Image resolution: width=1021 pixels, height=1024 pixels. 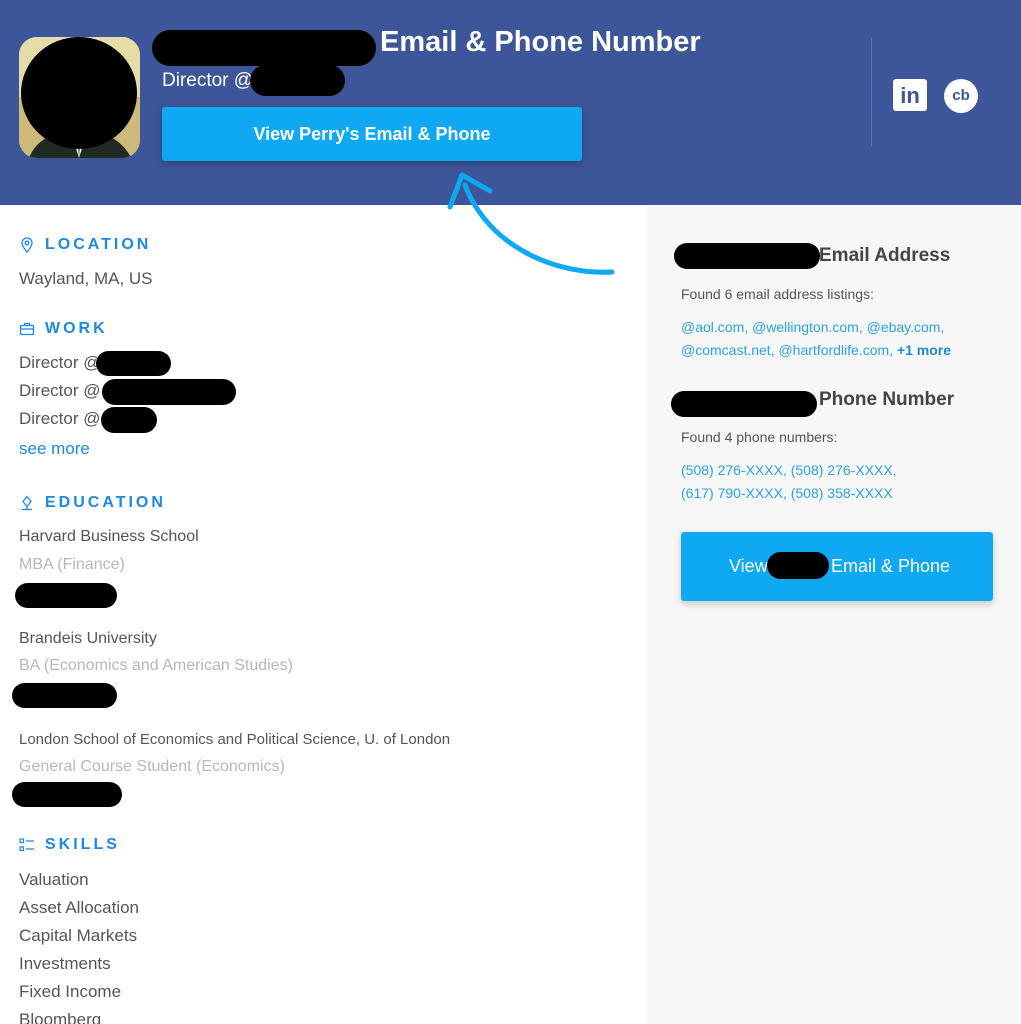 I want to click on side-button-label-end: Email & Phone, so click(x=891, y=566).